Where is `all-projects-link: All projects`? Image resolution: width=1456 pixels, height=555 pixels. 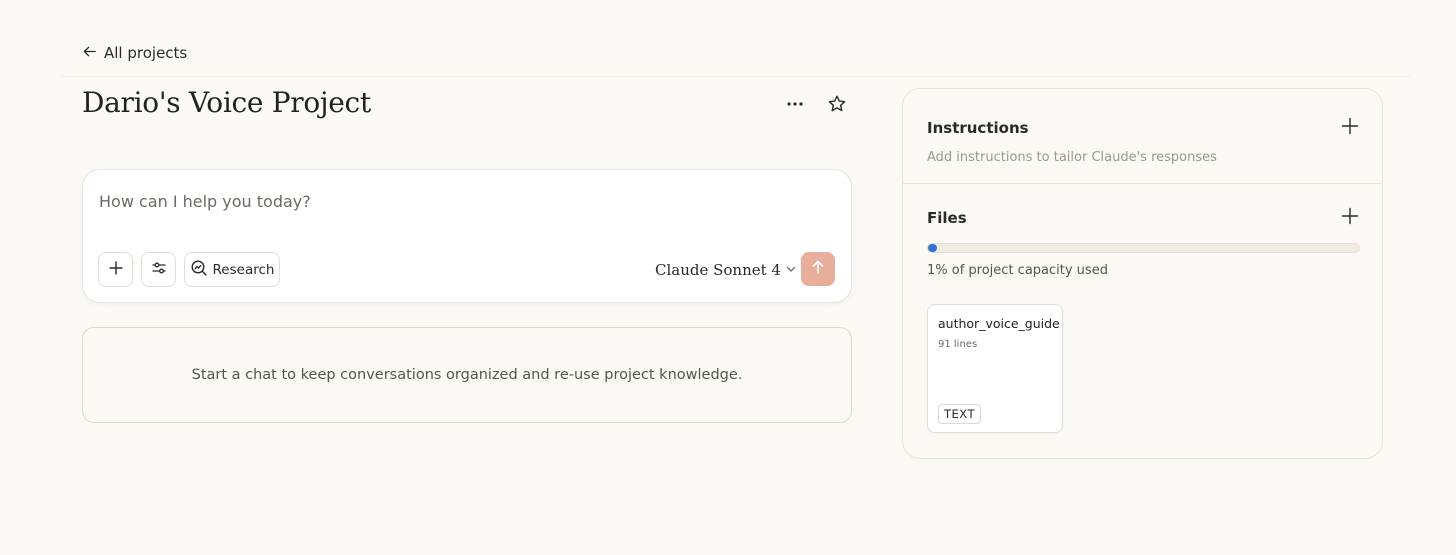
all-projects-link: All projects is located at coordinates (134, 53).